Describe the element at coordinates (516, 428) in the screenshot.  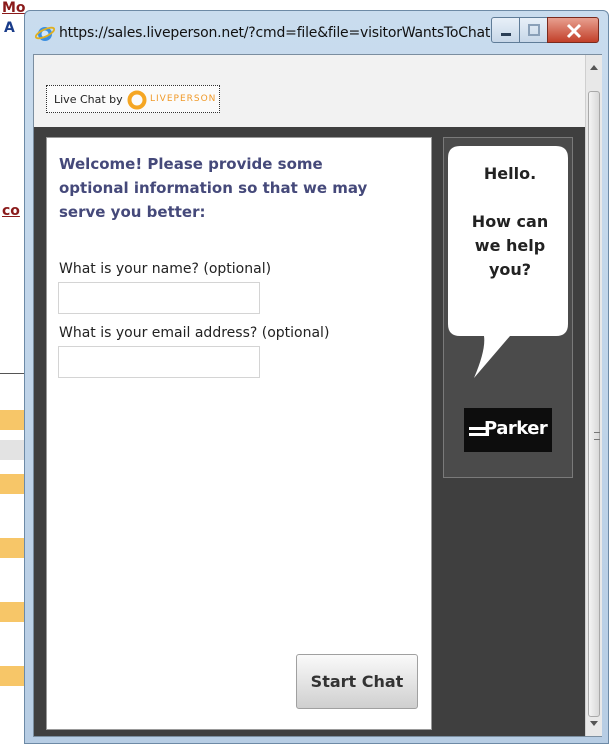
I see `parker-logo-text: Parker` at that location.